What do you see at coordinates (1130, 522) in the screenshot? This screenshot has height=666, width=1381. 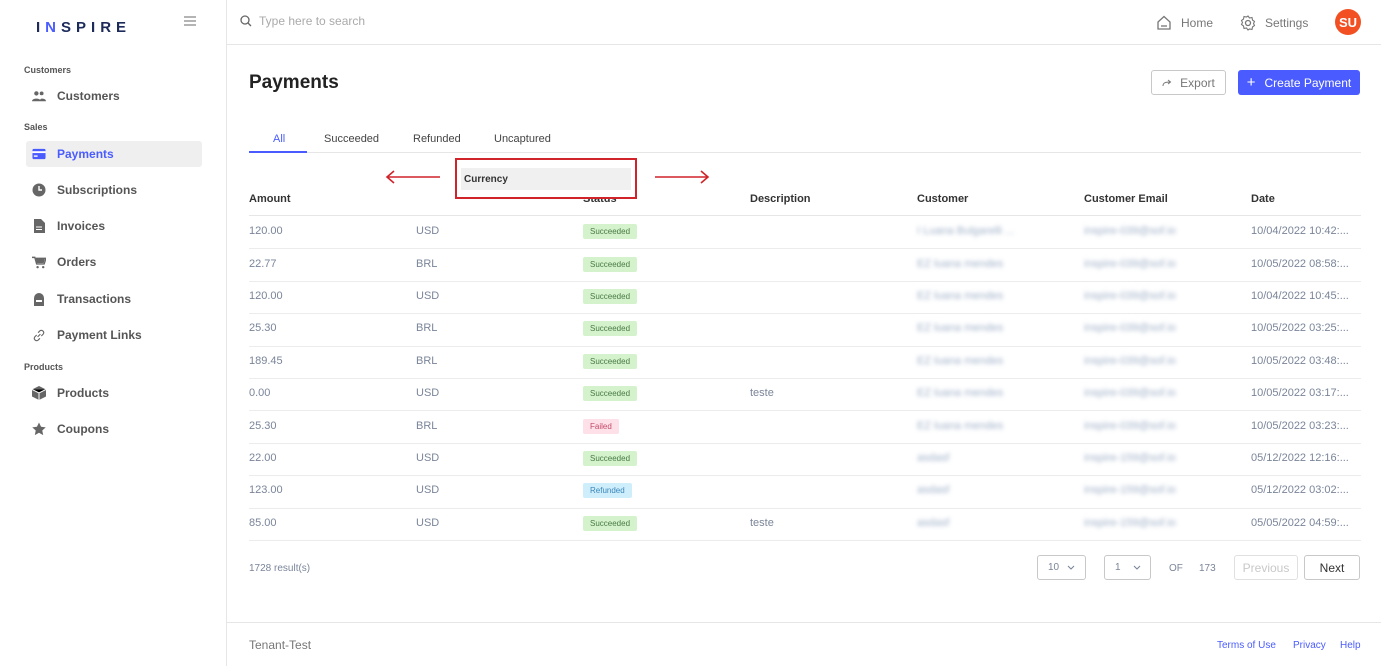 I see `cell-customer-email: inspire-159@sof.io` at bounding box center [1130, 522].